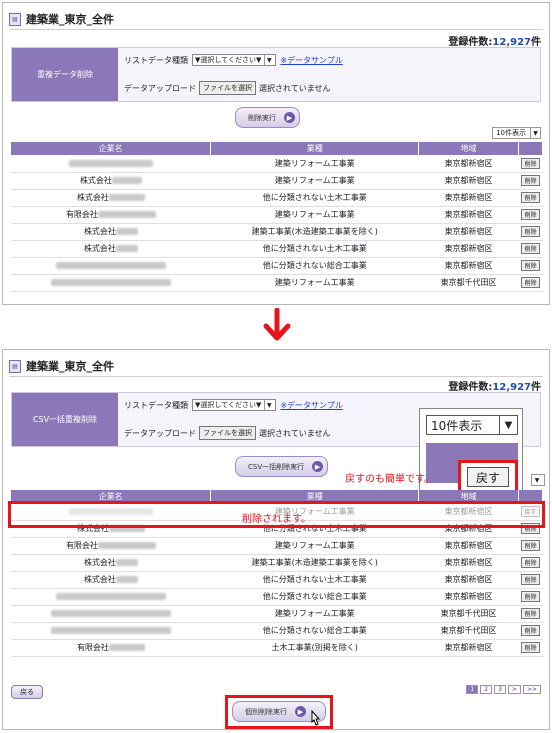  What do you see at coordinates (279, 712) in the screenshot?
I see `bulk-delete-highlight: 個別削除実行 ▶` at bounding box center [279, 712].